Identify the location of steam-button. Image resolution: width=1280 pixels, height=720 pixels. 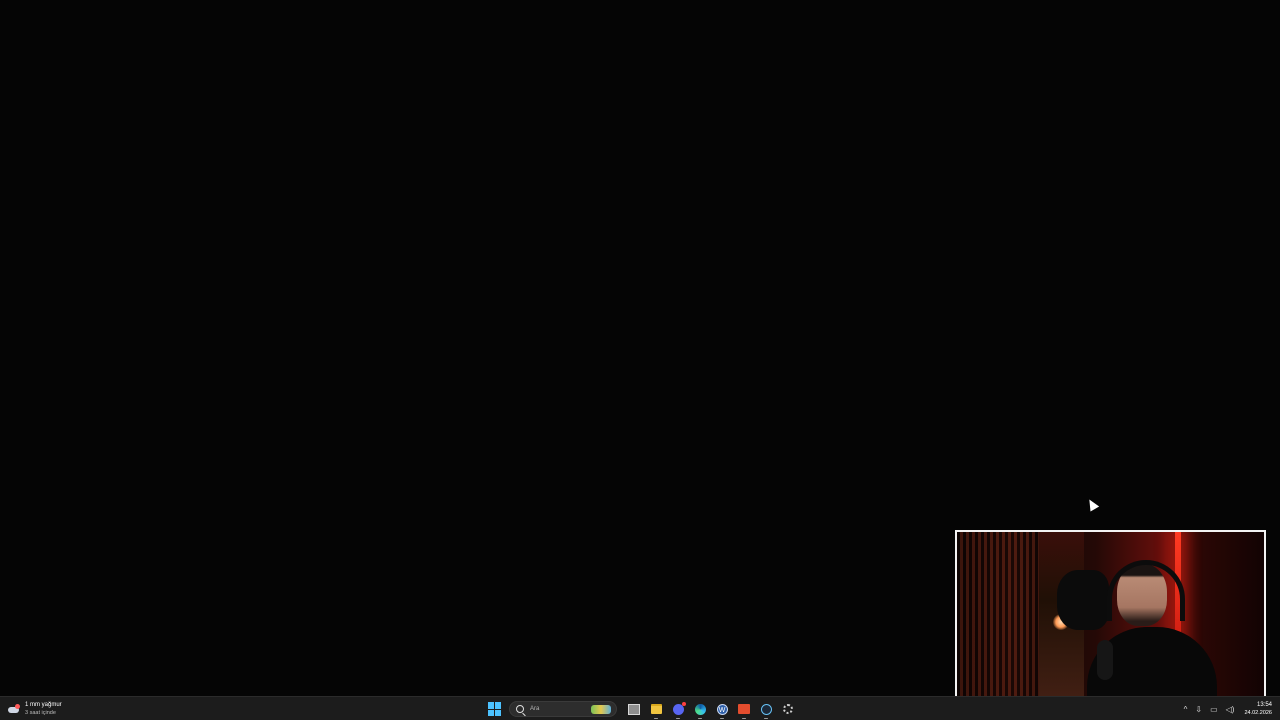
(766, 710).